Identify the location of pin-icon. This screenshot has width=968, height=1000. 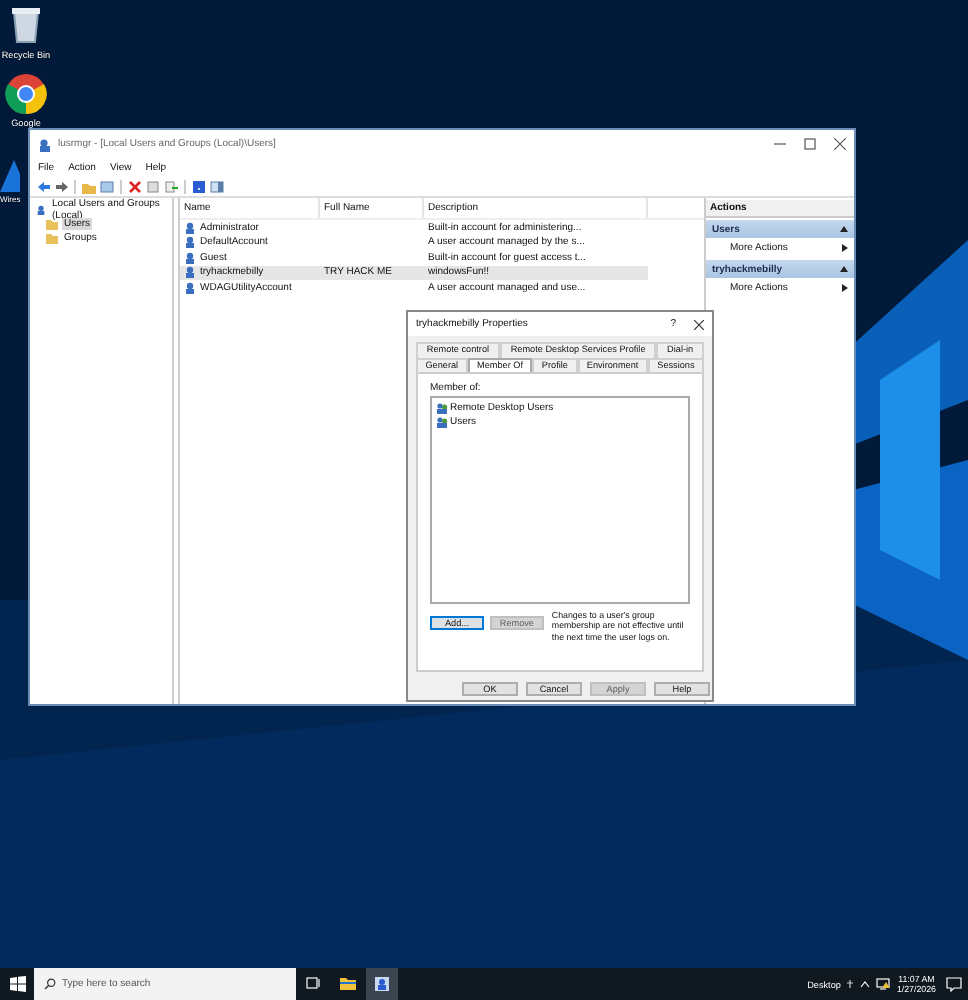
(850, 984).